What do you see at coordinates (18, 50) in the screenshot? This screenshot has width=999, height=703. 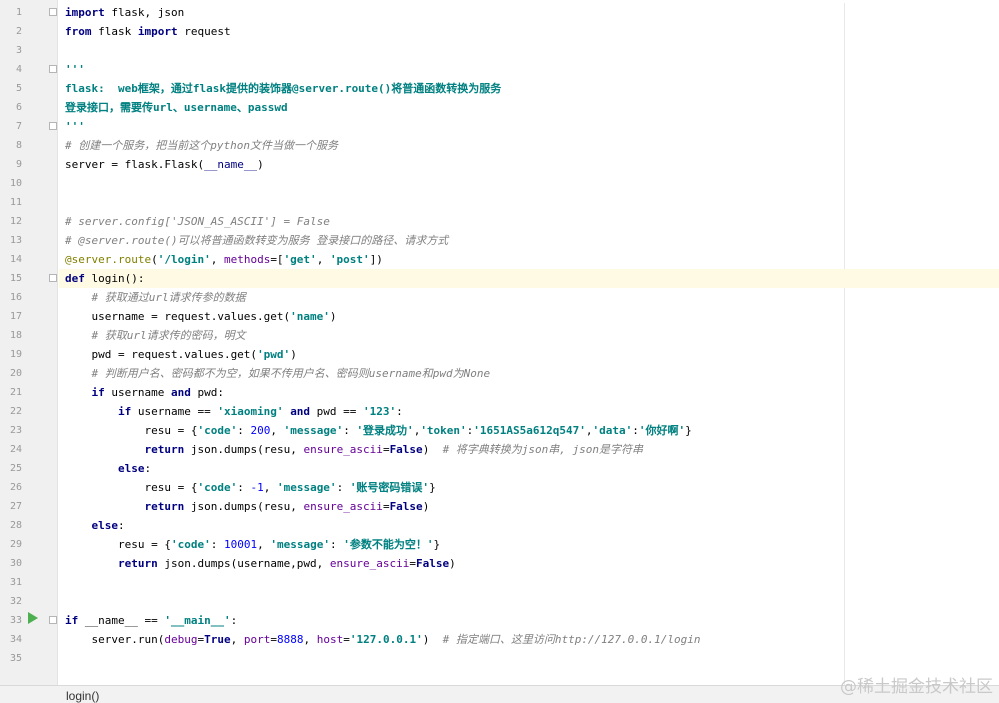 I see `line-number: 3` at bounding box center [18, 50].